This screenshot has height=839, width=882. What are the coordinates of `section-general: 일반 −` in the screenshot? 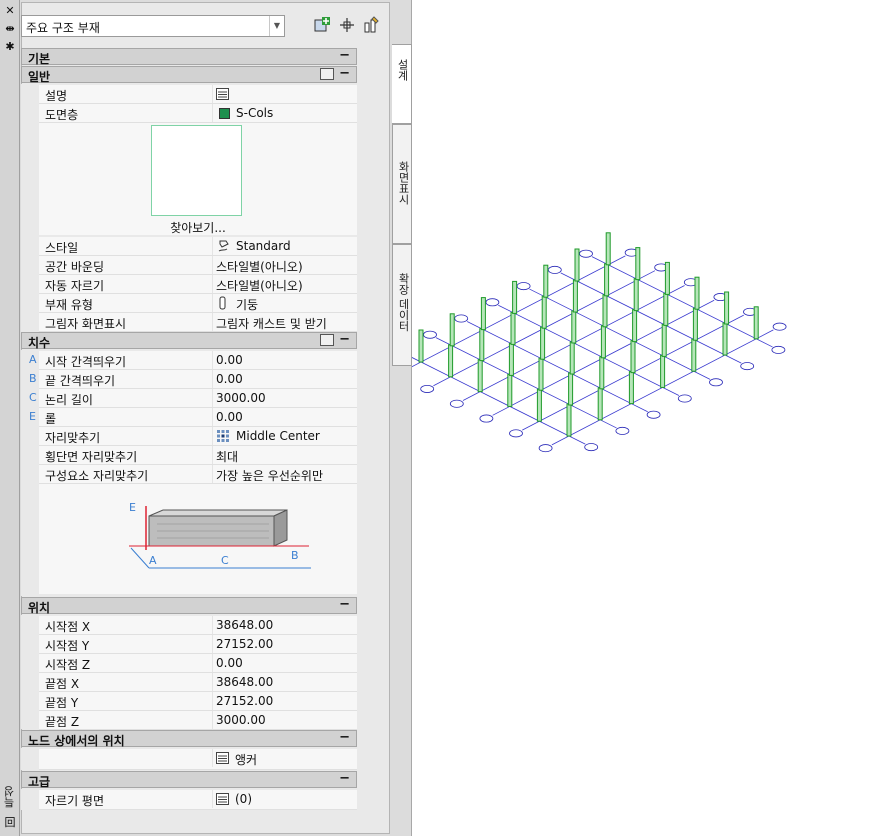 It's located at (189, 75).